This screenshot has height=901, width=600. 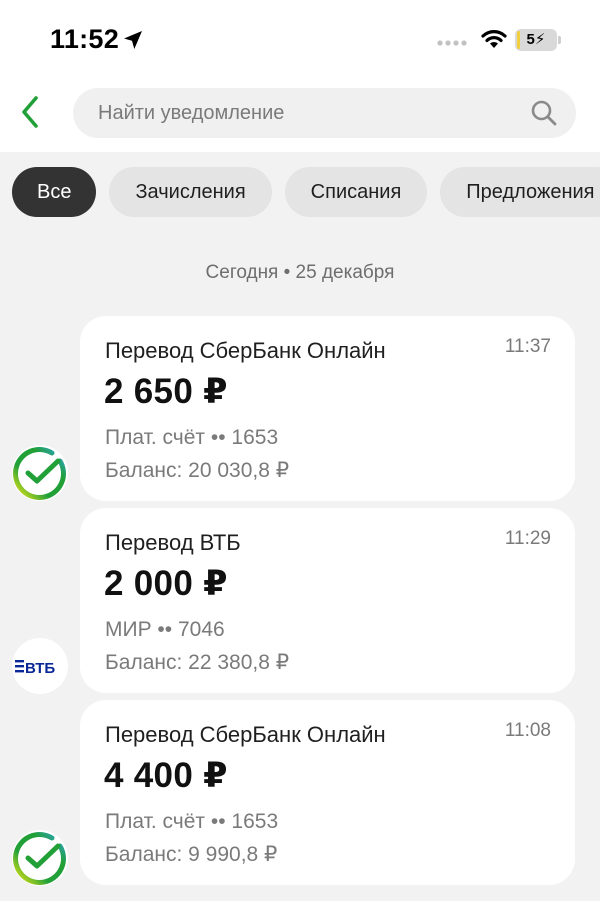 What do you see at coordinates (133, 40) in the screenshot?
I see `location-arrow-icon` at bounding box center [133, 40].